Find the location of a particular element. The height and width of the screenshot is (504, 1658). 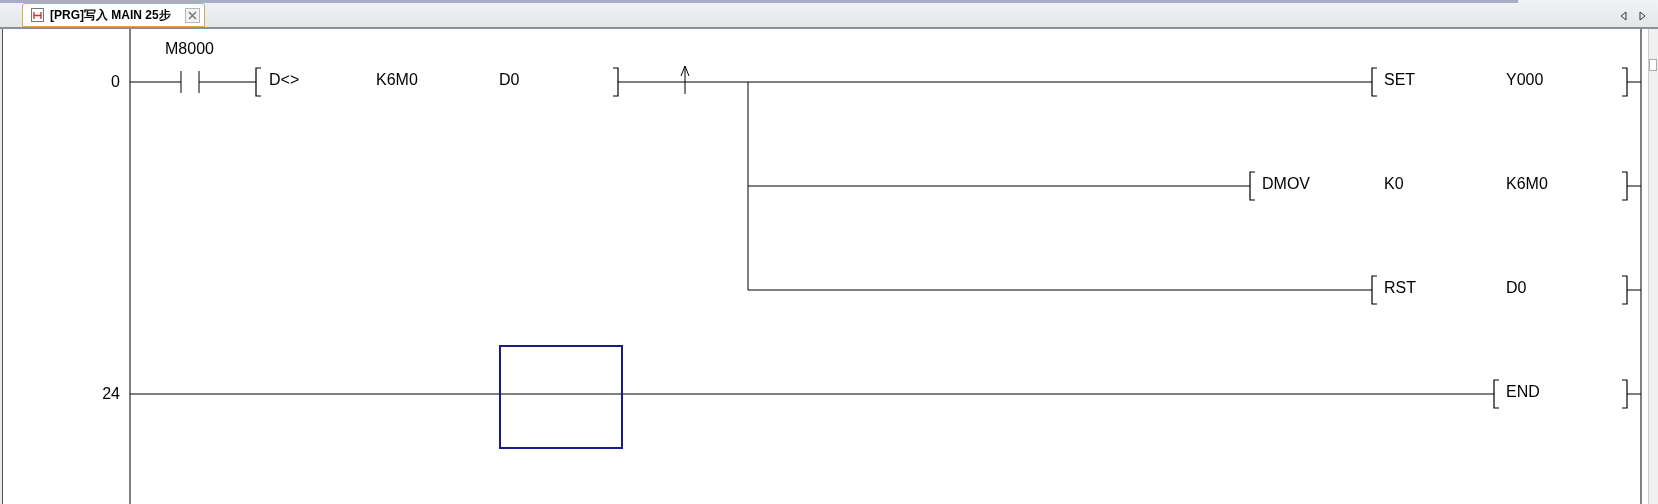

step-number: 0 is located at coordinates (115, 81).